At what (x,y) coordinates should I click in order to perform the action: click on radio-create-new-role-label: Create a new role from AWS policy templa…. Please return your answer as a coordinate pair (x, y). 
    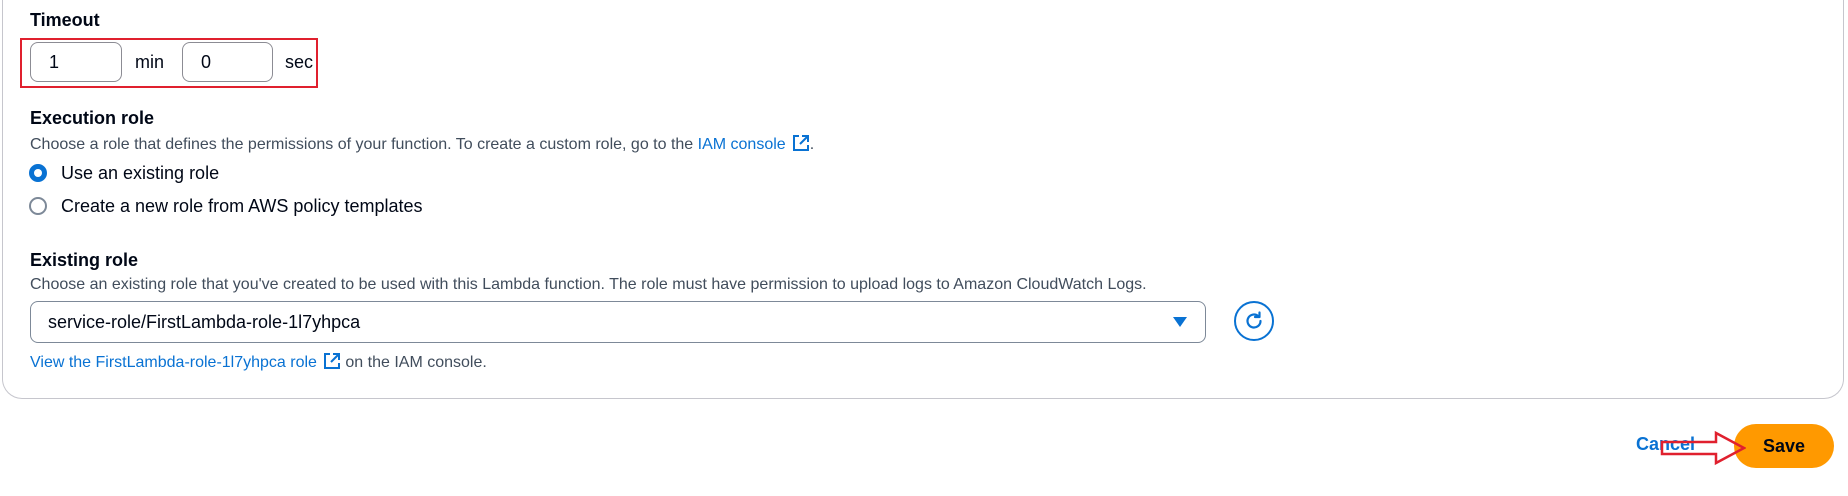
    Looking at the image, I should click on (242, 205).